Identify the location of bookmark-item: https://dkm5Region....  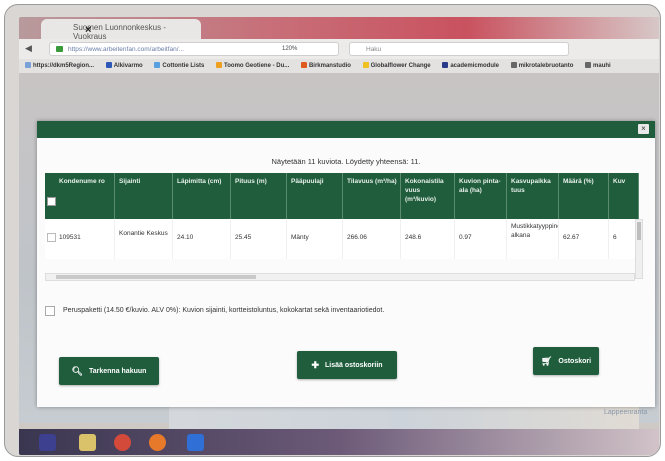
(59, 65).